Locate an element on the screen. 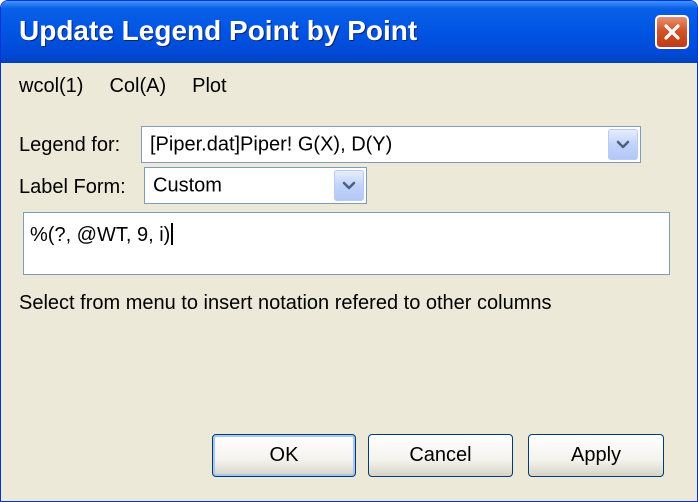 The height and width of the screenshot is (502, 698). legend-for-label: Legend for: is located at coordinates (70, 145).